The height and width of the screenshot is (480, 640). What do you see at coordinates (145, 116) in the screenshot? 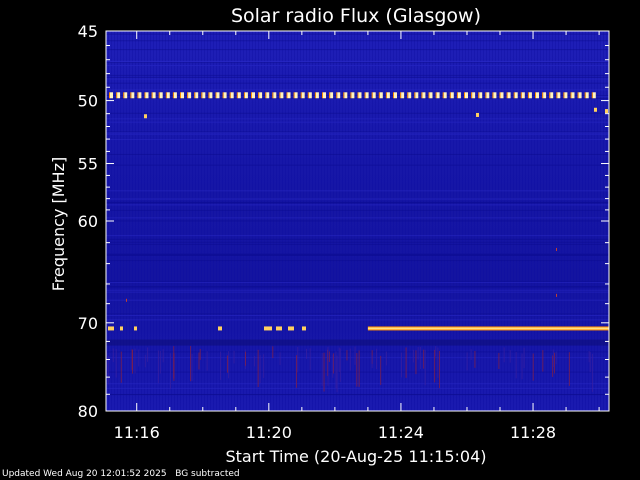
I see `bright-pixel` at bounding box center [145, 116].